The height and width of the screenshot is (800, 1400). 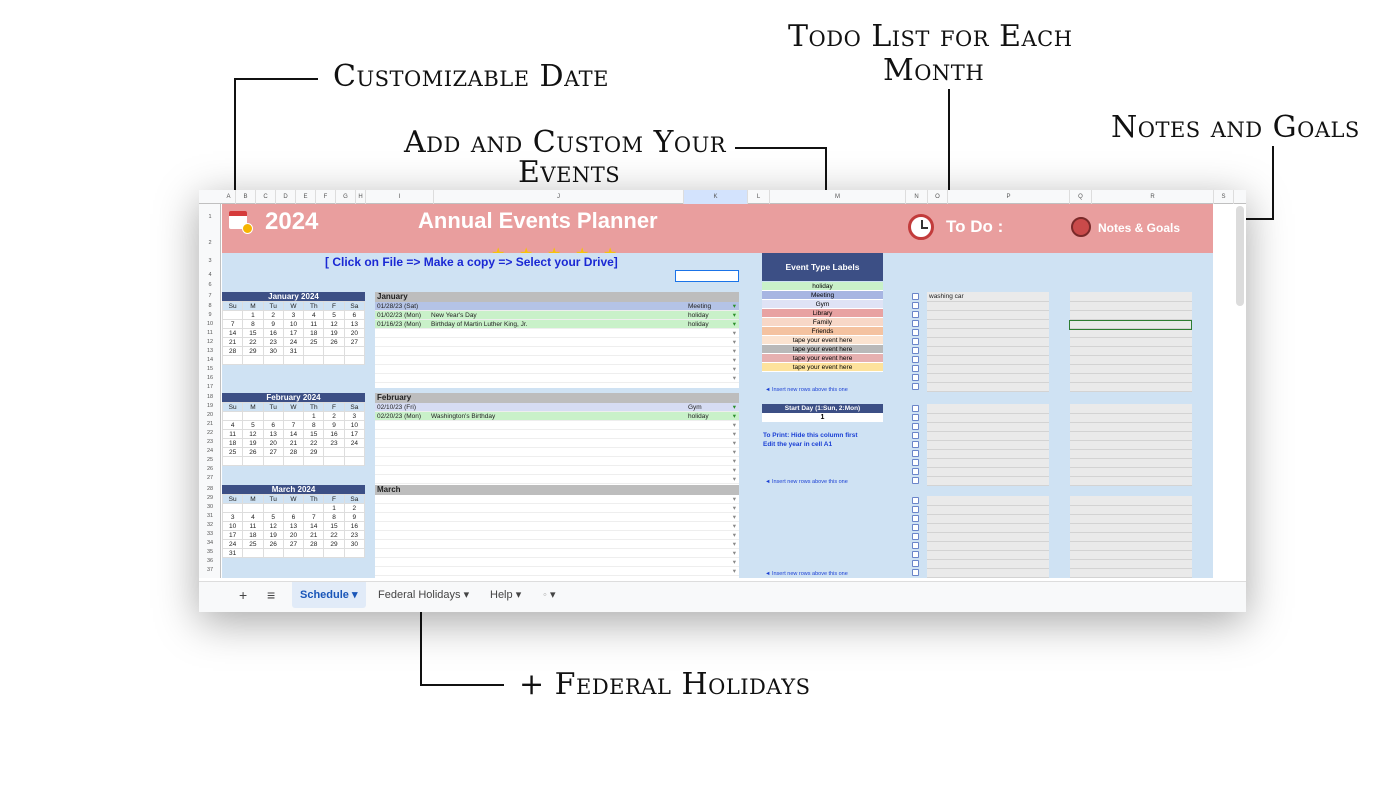 I want to click on calendar-day: 27, so click(x=273, y=452).